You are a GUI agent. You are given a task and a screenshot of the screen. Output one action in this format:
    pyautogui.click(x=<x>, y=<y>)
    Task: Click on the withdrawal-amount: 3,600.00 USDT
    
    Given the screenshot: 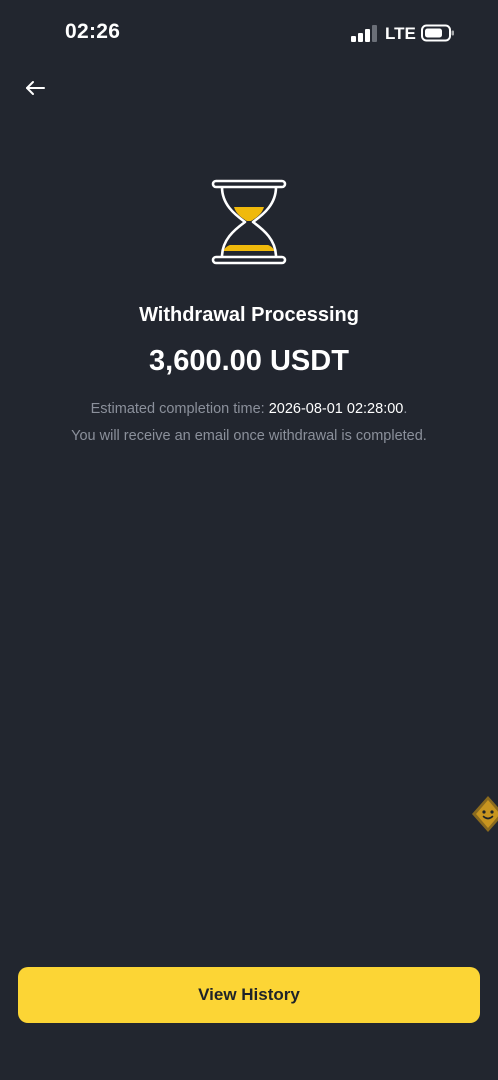 What is the action you would take?
    pyautogui.click(x=249, y=361)
    